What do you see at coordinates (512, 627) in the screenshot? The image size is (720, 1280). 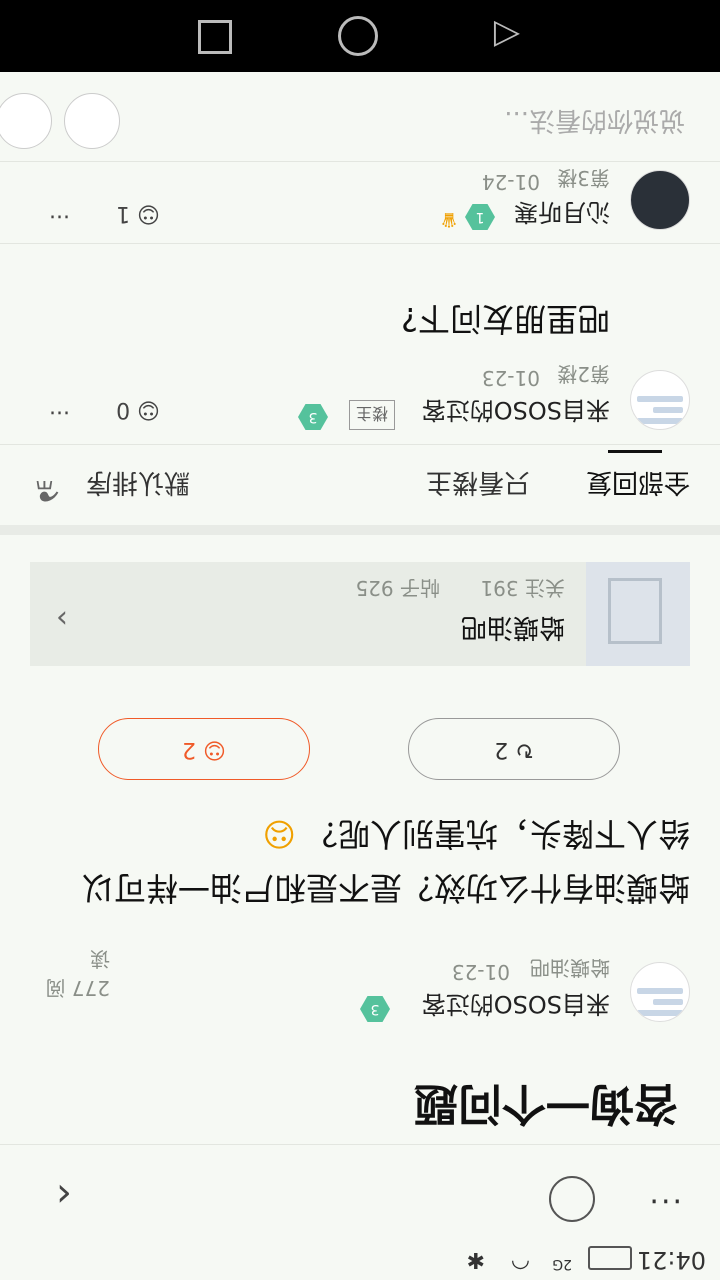 I see `forum-name: 蛤蟆油吧` at bounding box center [512, 627].